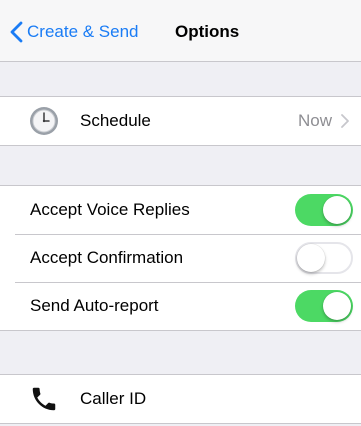 This screenshot has height=426, width=361. I want to click on send-auto-report-label: Send Auto-report, so click(94, 305).